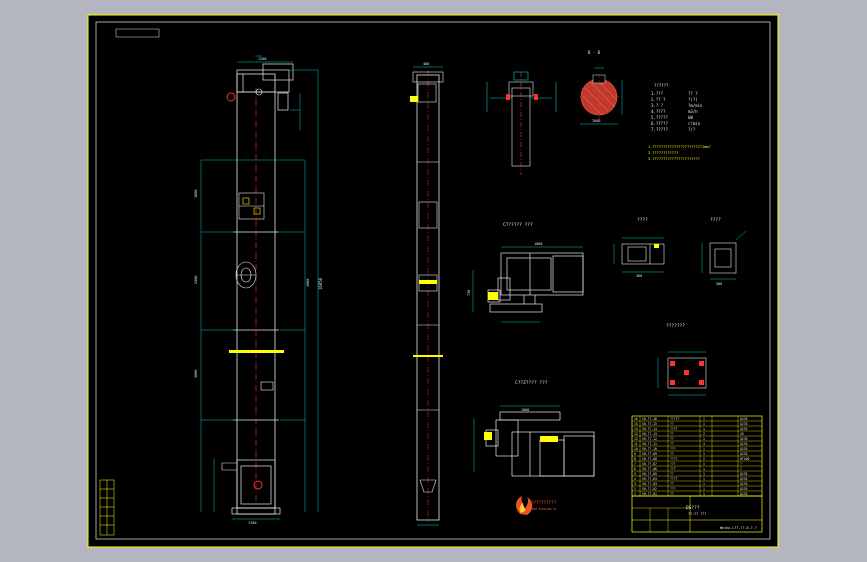 The width and height of the screenshot is (867, 562). Describe the element at coordinates (538, 244) in the screenshot. I see `dim-drive-width: 1060` at that location.